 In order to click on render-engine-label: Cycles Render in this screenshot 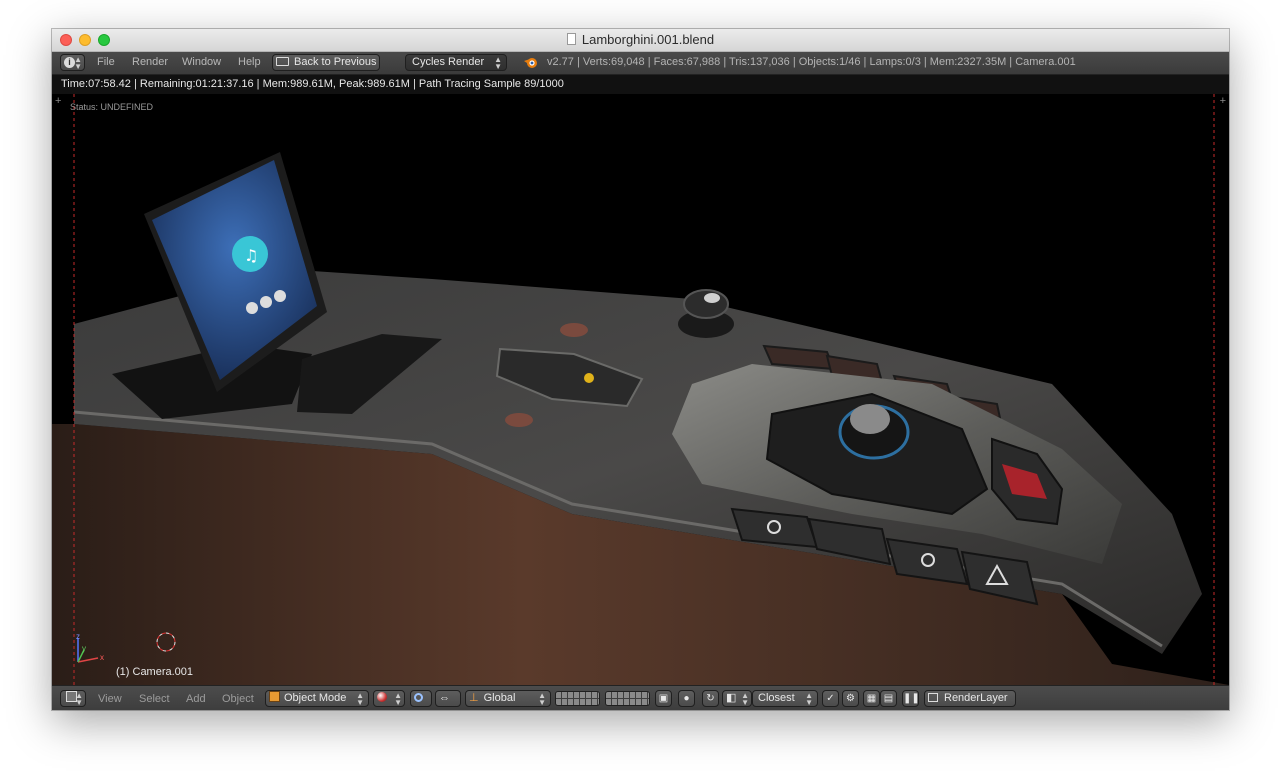, I will do `click(448, 62)`.